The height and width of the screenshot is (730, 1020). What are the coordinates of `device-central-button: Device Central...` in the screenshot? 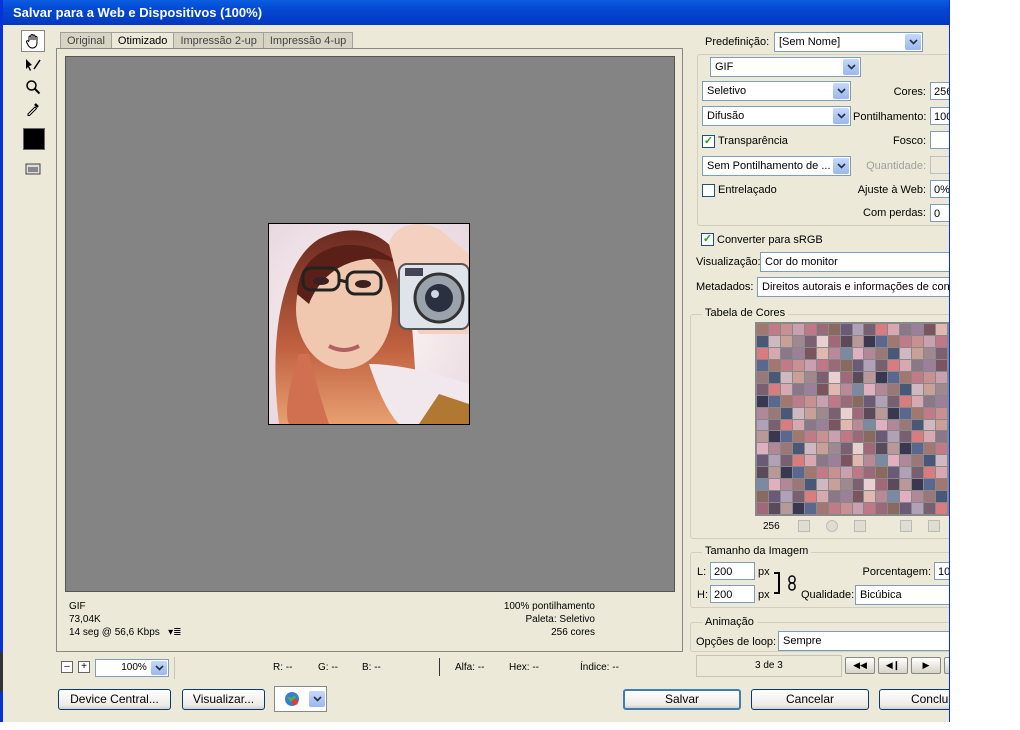 It's located at (114, 699).